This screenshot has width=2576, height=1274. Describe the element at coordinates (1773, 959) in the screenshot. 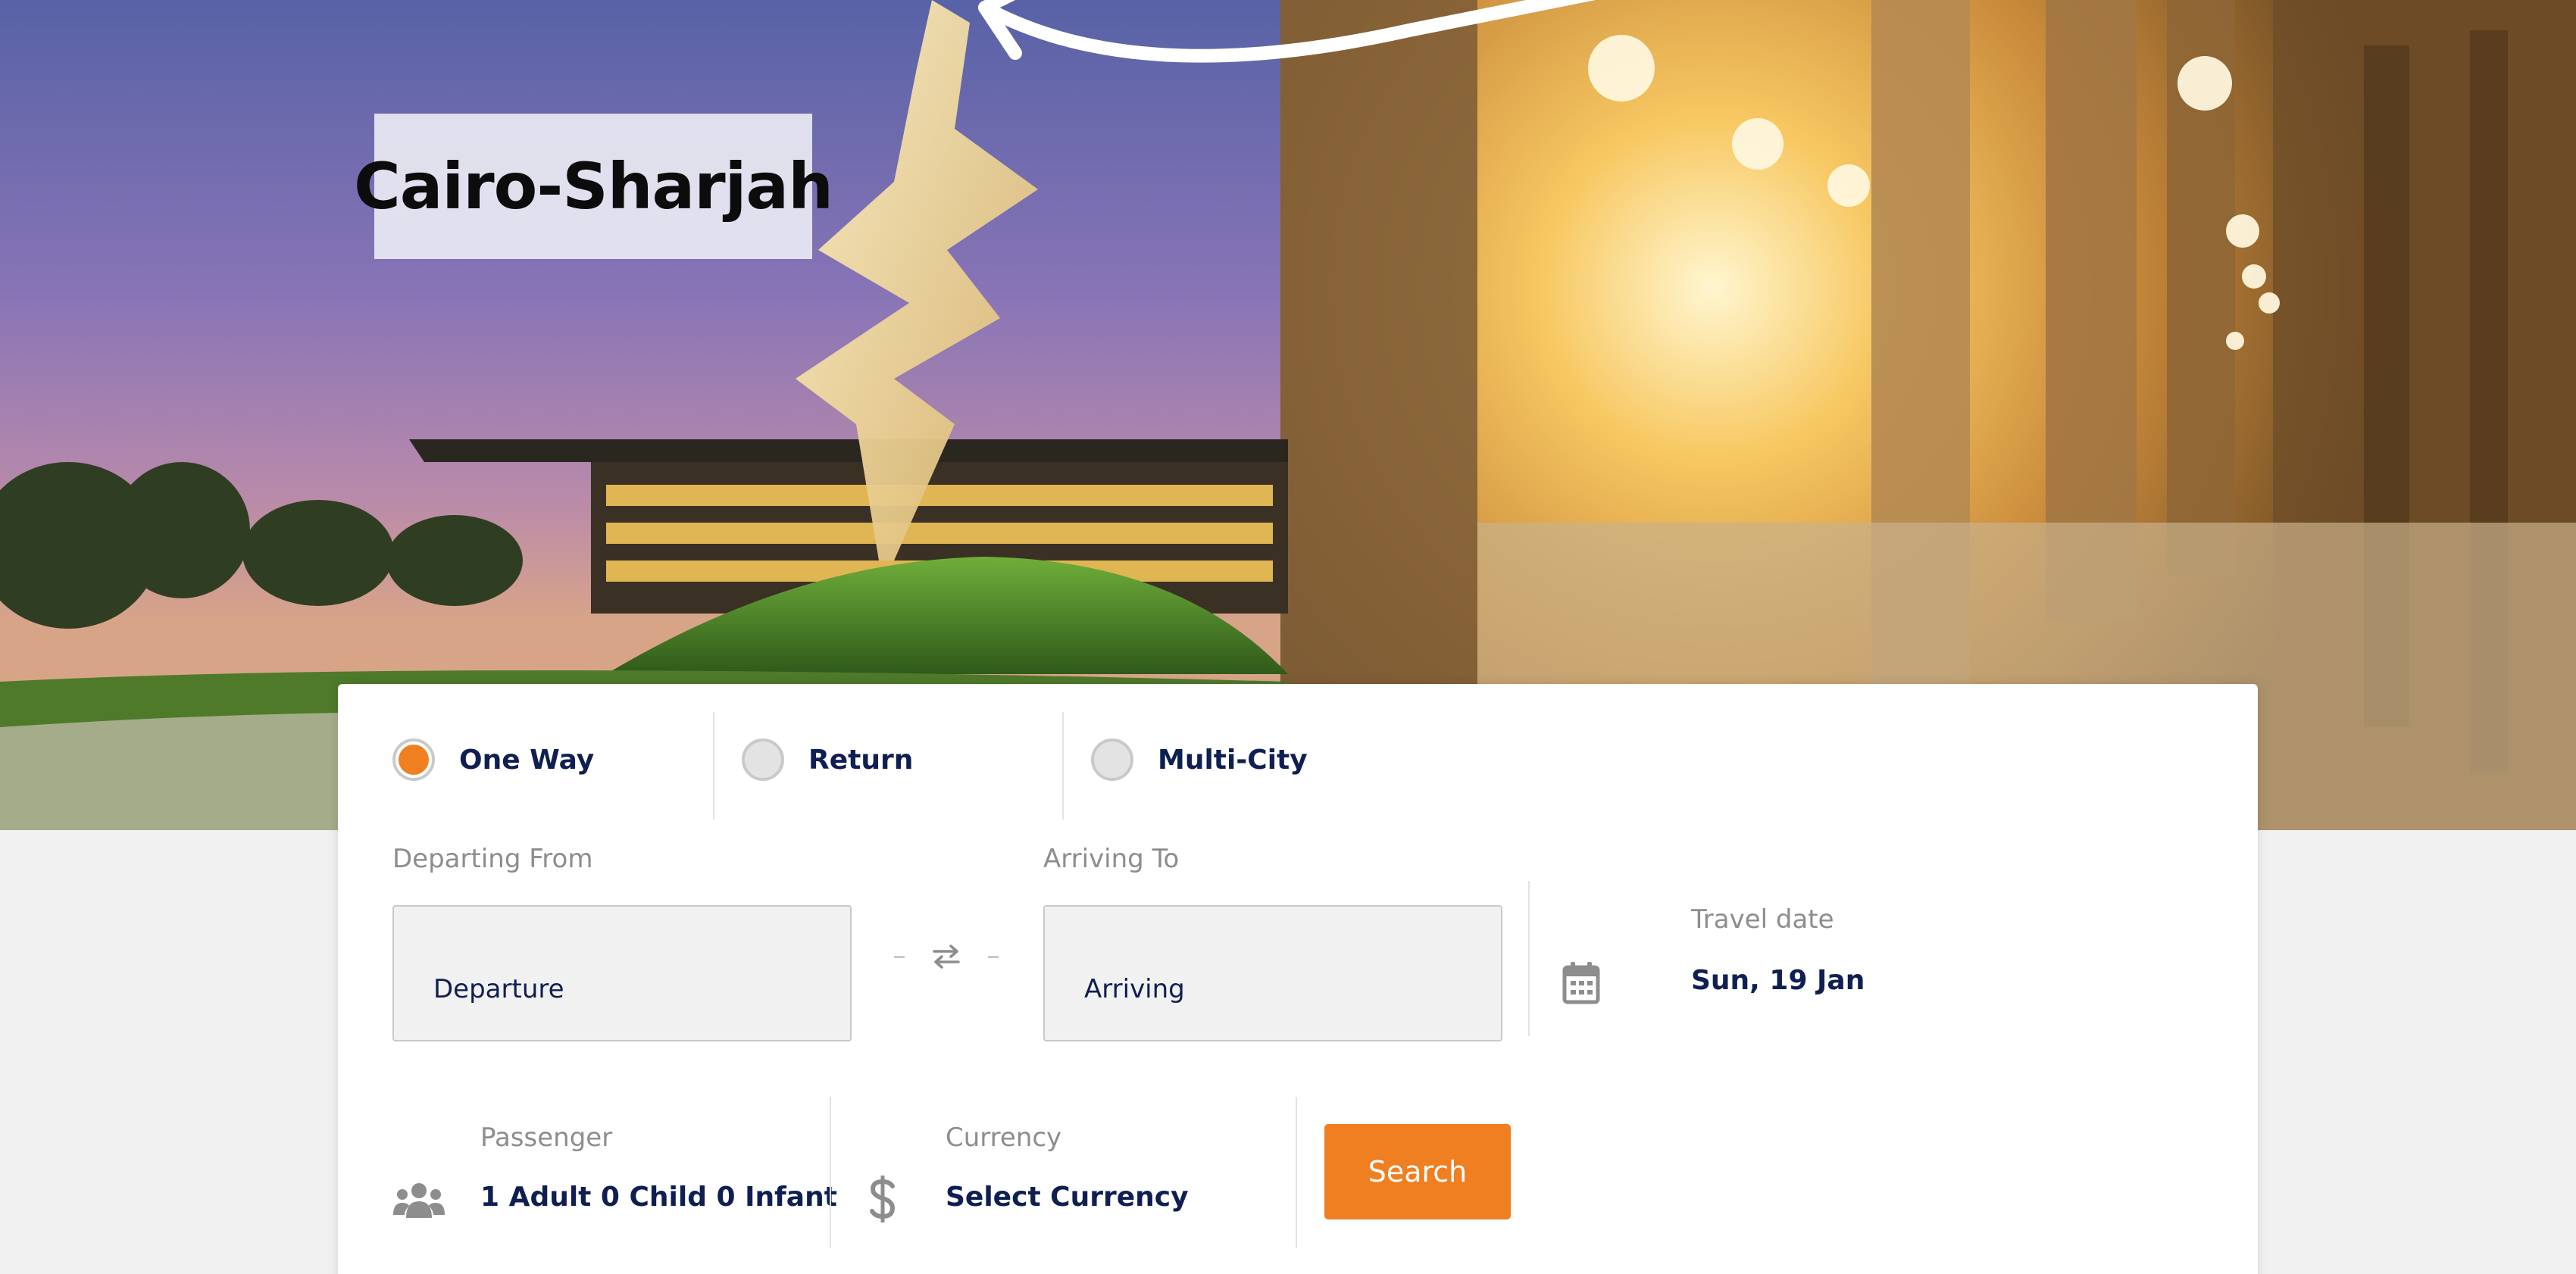

I see `travel-date-picker: Travel date Sun, 19 Jan` at that location.